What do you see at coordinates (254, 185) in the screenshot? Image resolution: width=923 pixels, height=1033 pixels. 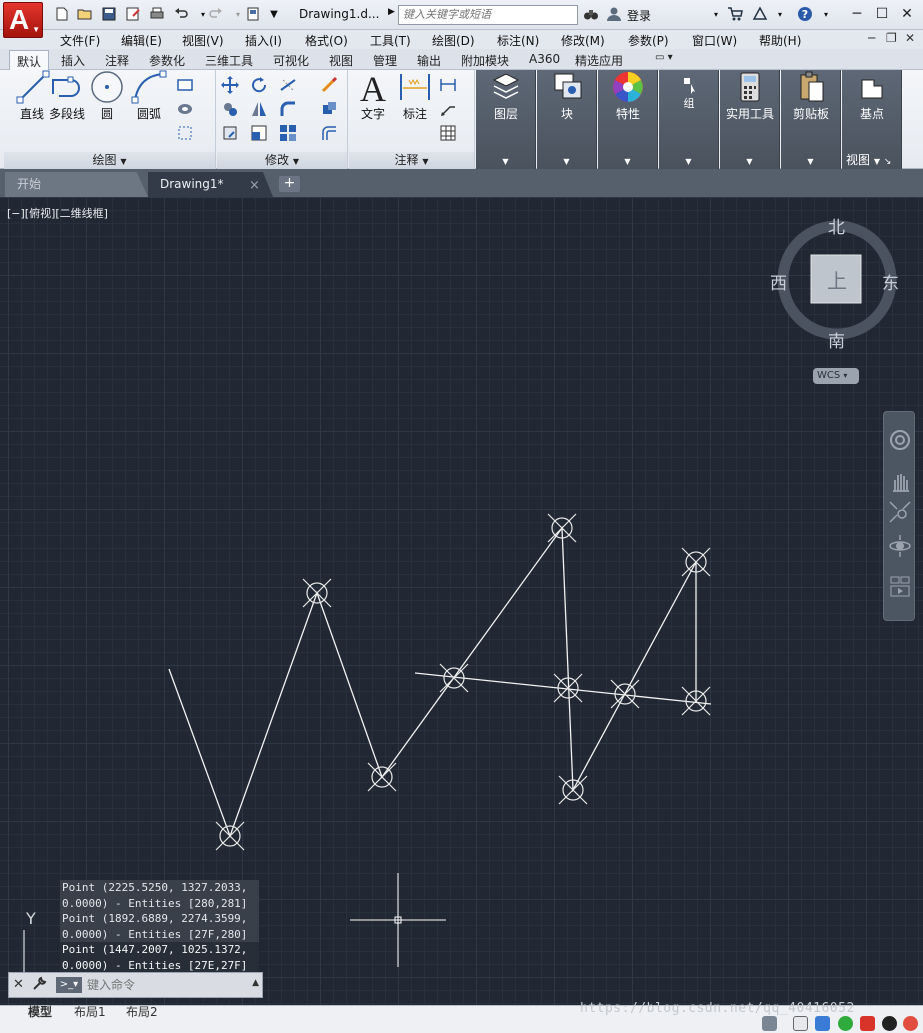 I see `close-tab-icon: ×` at bounding box center [254, 185].